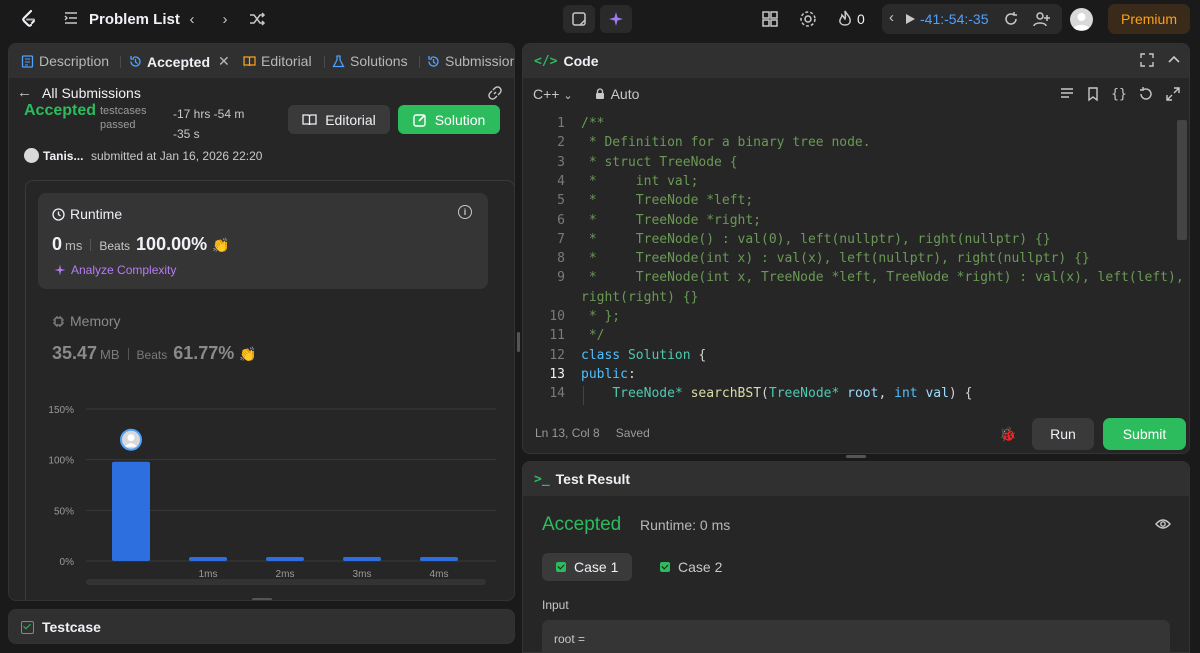  Describe the element at coordinates (134, 19) in the screenshot. I see `problem-list-link: Problem List` at that location.